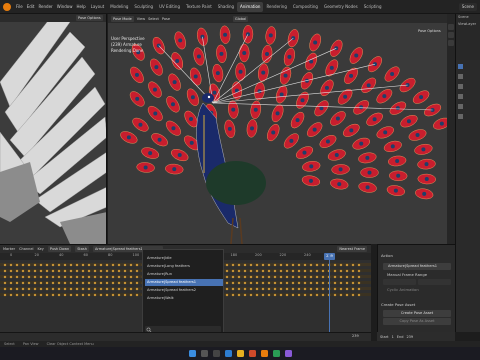  Describe the element at coordinates (89, 18) in the screenshot. I see `pose-options-left: Pose Options` at that location.